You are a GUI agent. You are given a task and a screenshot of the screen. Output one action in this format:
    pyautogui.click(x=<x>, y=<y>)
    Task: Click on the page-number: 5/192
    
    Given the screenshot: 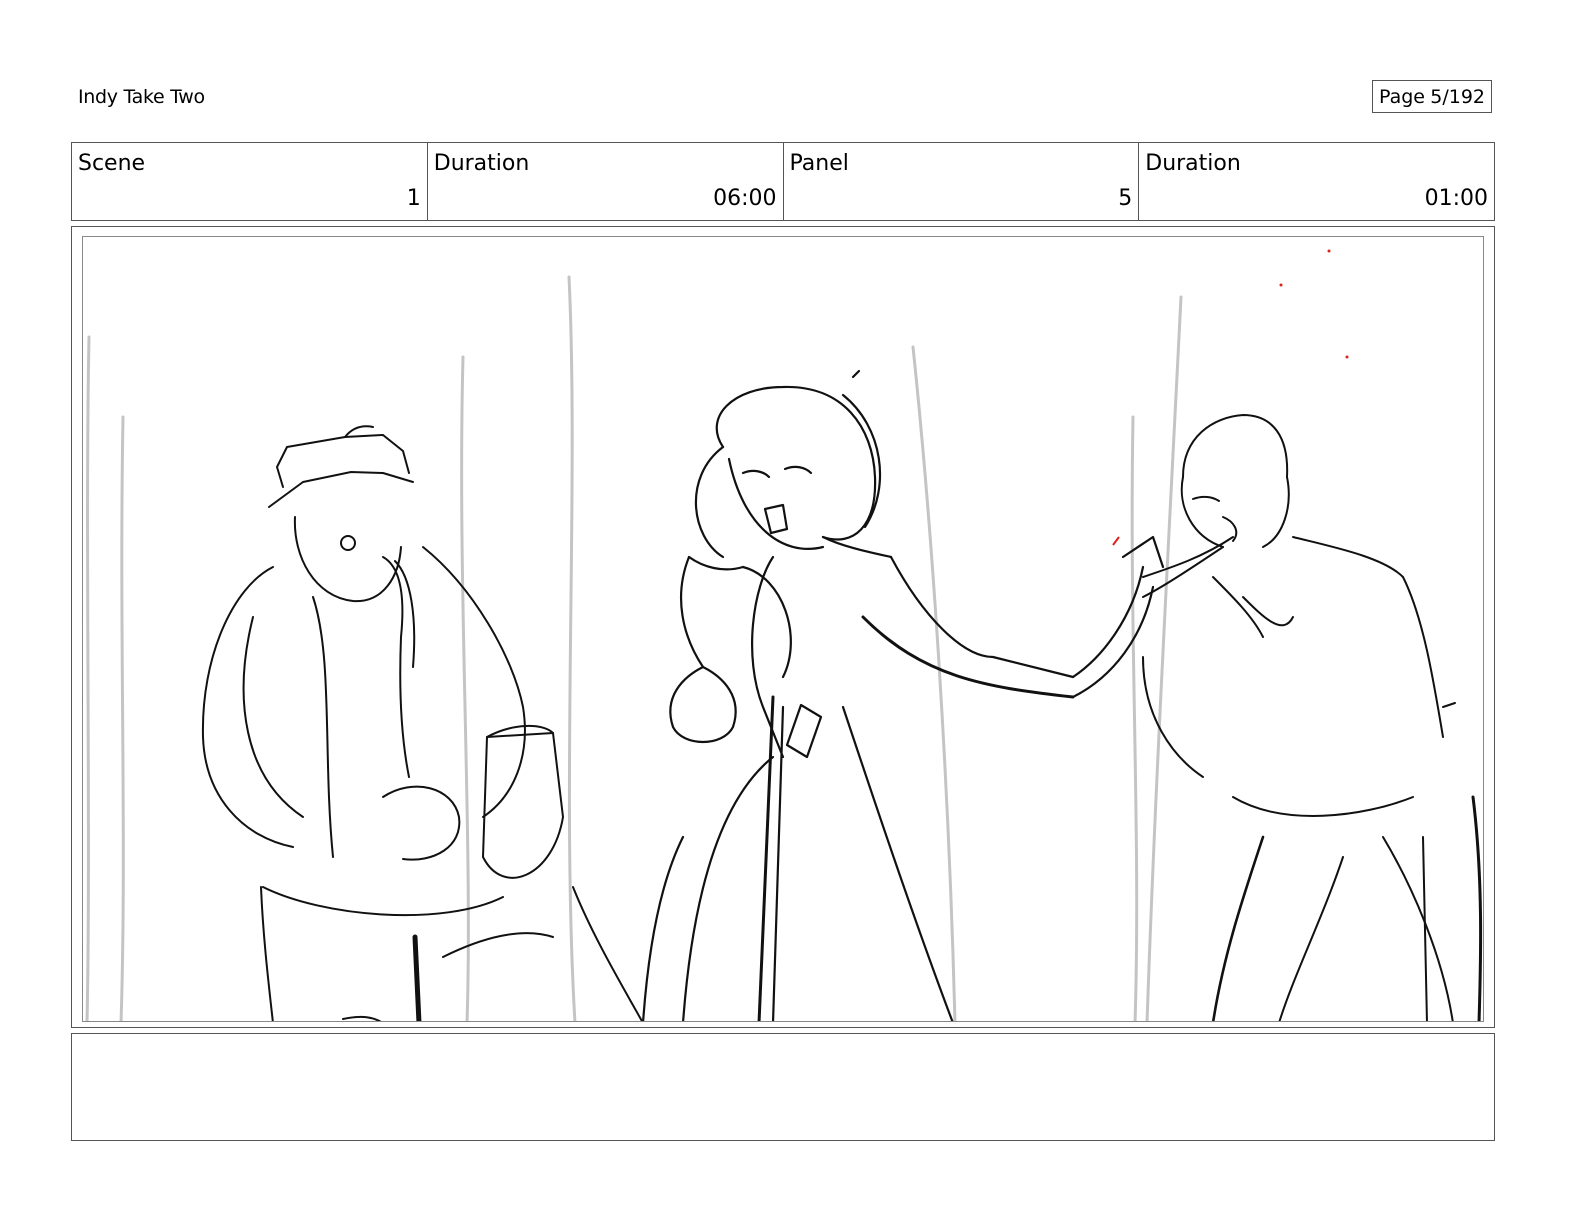 What is the action you would take?
    pyautogui.click(x=1457, y=96)
    